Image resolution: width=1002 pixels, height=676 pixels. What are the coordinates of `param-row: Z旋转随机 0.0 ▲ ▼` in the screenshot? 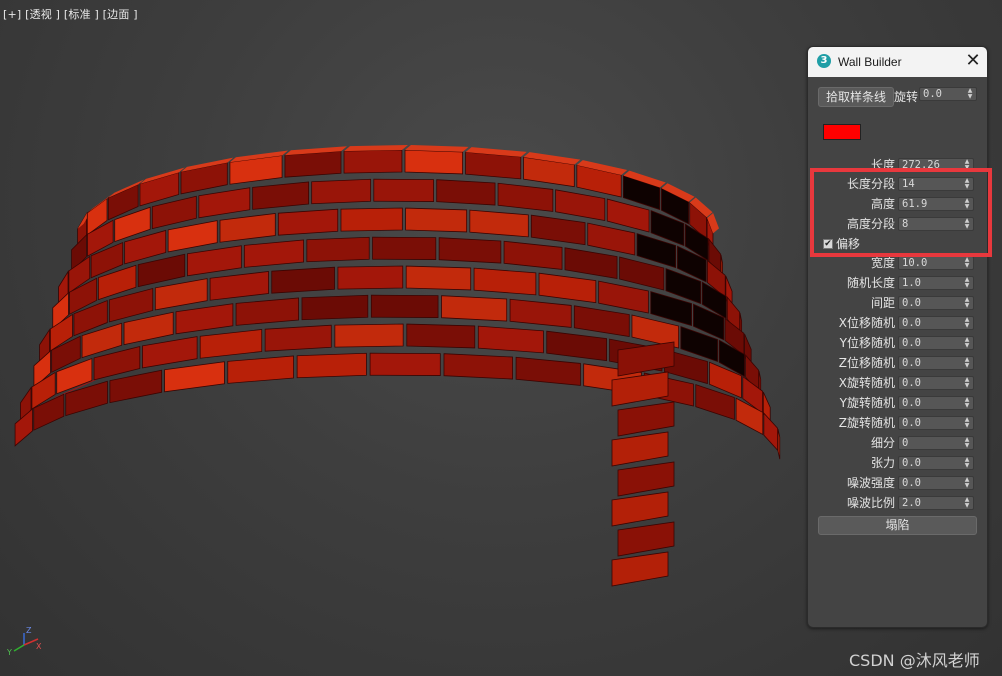 It's located at (897, 423).